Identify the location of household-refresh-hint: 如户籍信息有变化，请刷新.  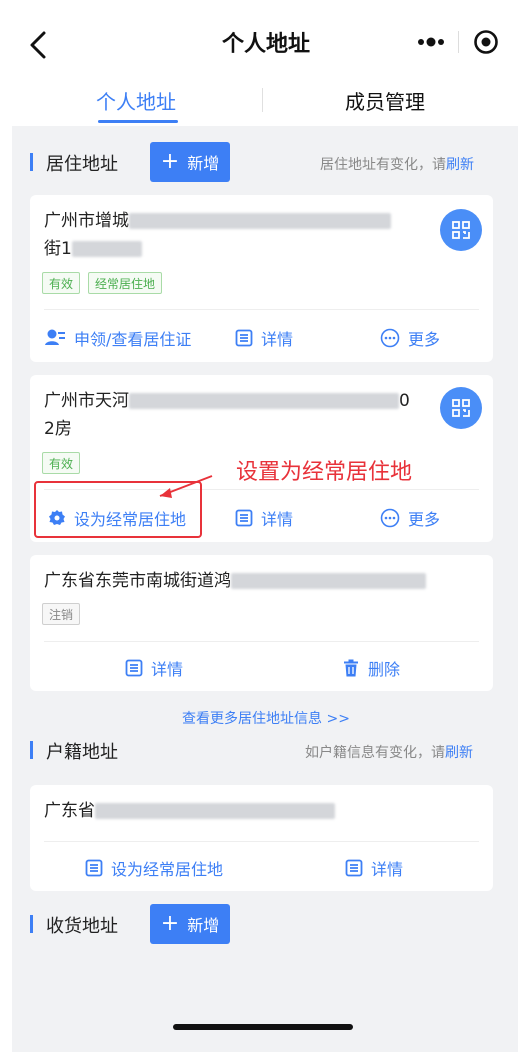
(389, 752).